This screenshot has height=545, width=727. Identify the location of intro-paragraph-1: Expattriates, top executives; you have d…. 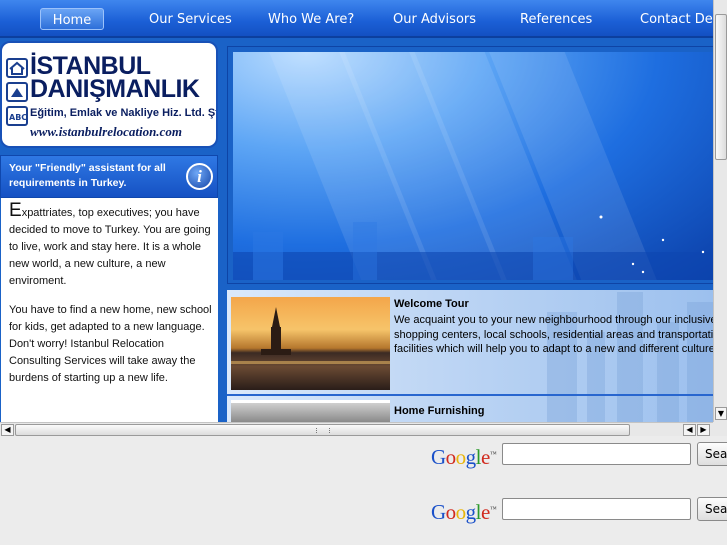
(111, 245).